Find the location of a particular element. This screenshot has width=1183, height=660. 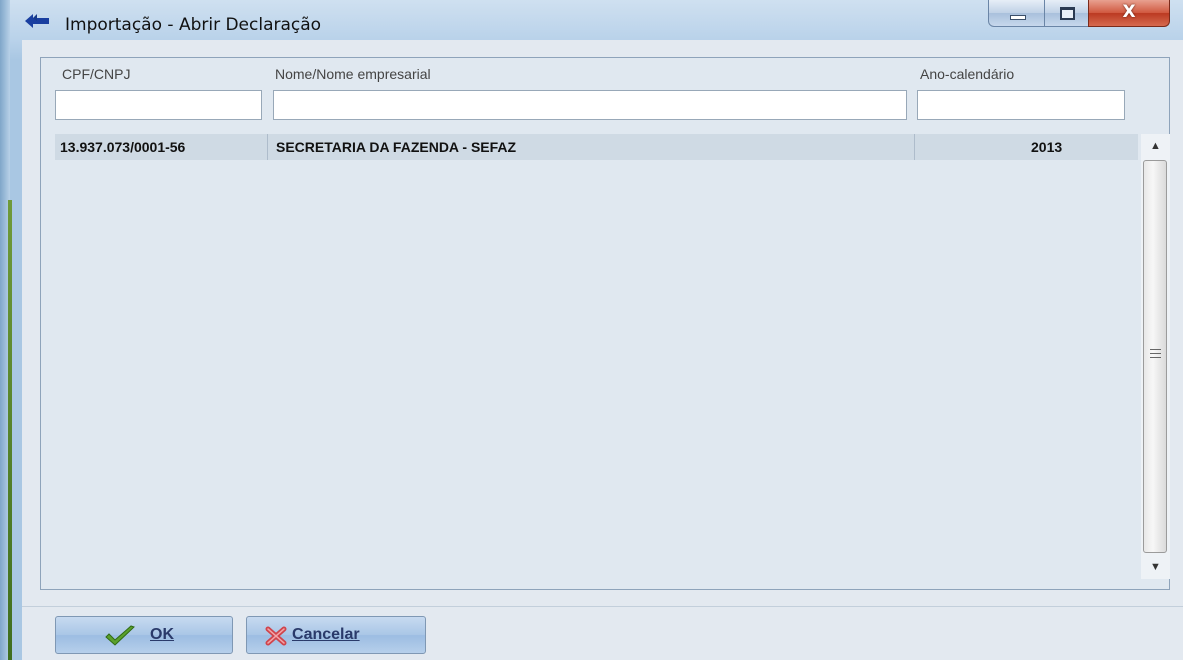

row-cnpj: 13.937.073/0001-56 is located at coordinates (123, 147).